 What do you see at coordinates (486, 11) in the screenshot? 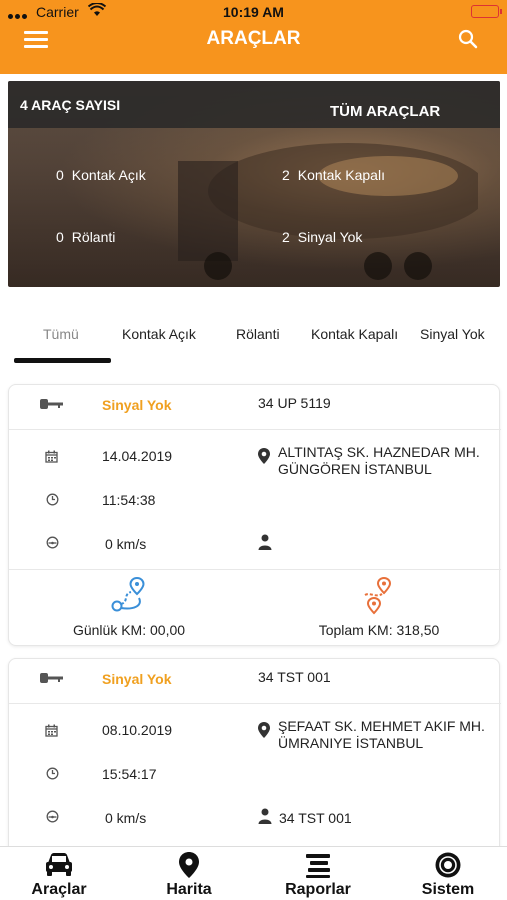
I see `battery-icon` at bounding box center [486, 11].